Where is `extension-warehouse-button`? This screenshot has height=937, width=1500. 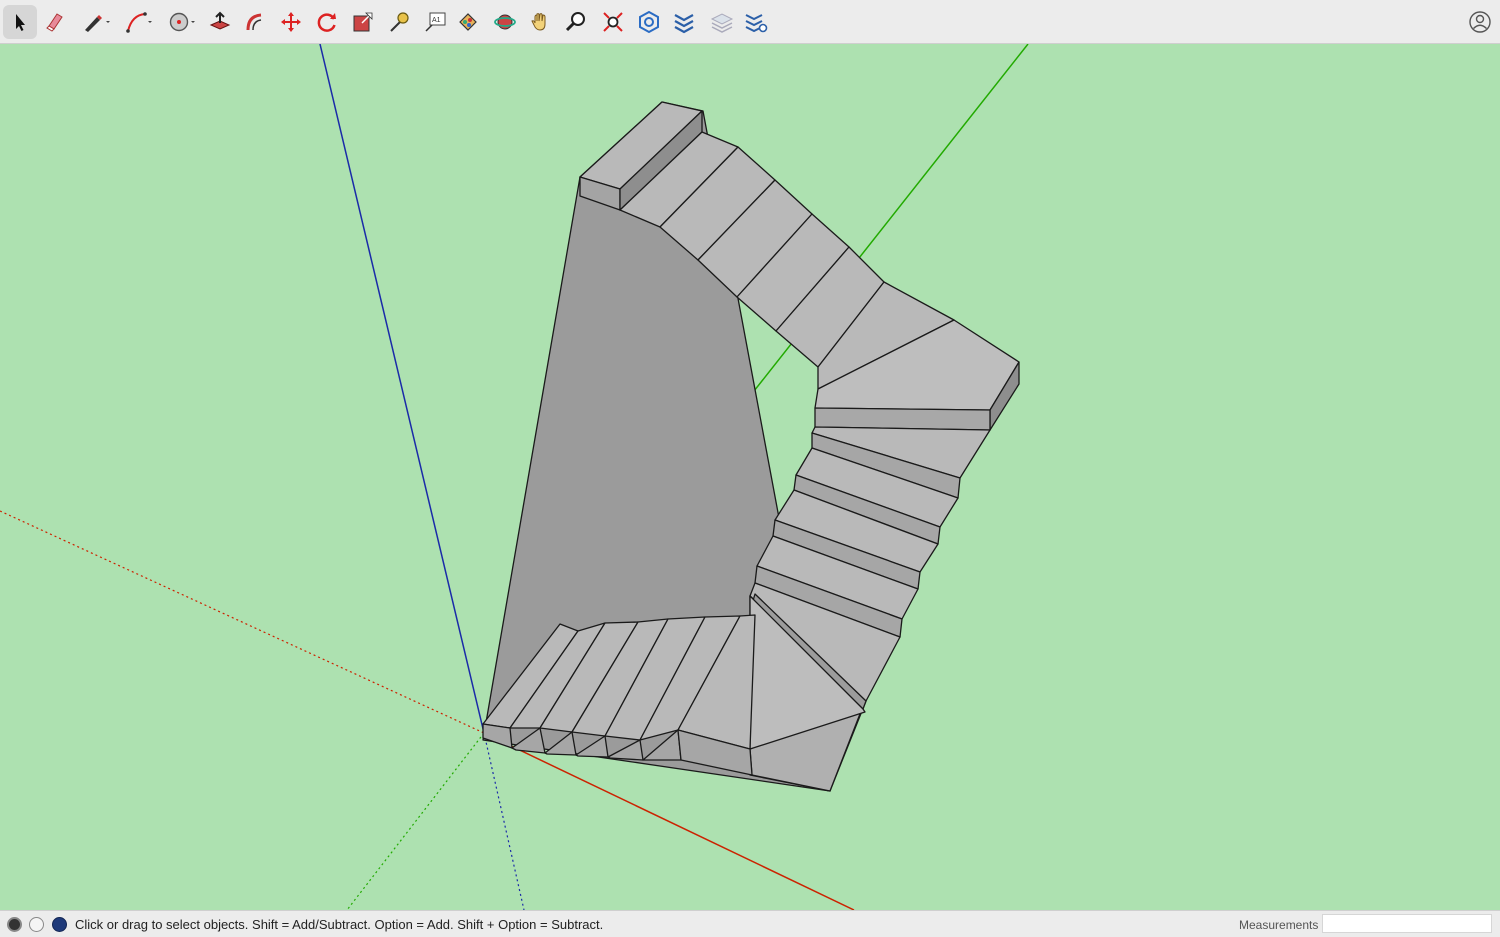
extension-warehouse-button is located at coordinates (684, 22).